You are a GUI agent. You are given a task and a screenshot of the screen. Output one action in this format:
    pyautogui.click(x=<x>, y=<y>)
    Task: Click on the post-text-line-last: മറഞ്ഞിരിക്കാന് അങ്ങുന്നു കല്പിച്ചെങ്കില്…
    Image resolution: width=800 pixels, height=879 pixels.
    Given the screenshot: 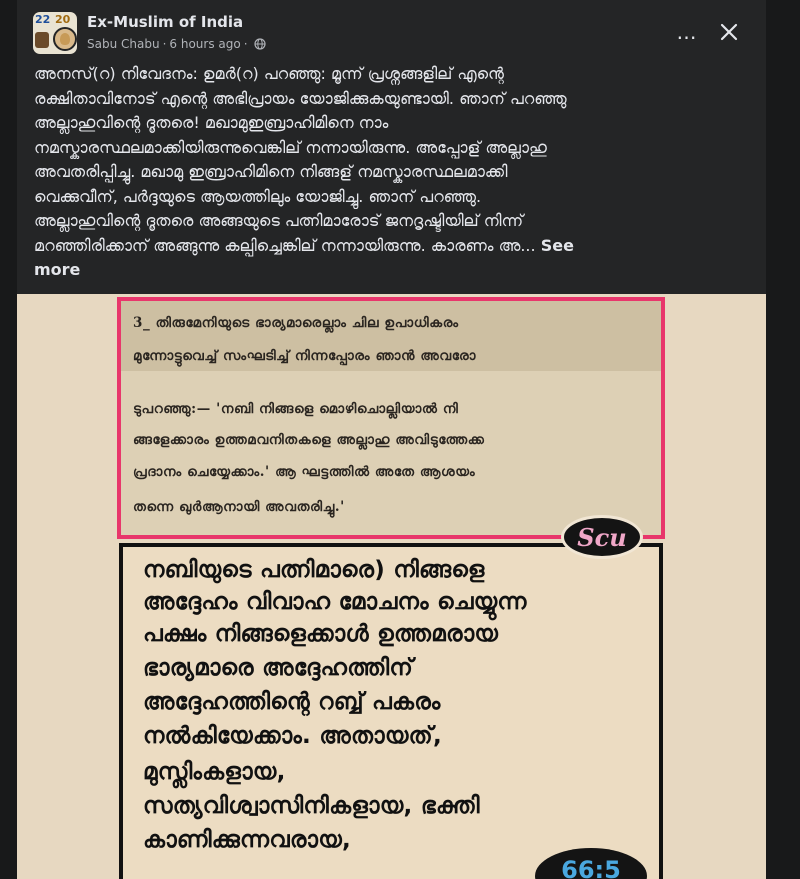 What is the action you would take?
    pyautogui.click(x=390, y=246)
    